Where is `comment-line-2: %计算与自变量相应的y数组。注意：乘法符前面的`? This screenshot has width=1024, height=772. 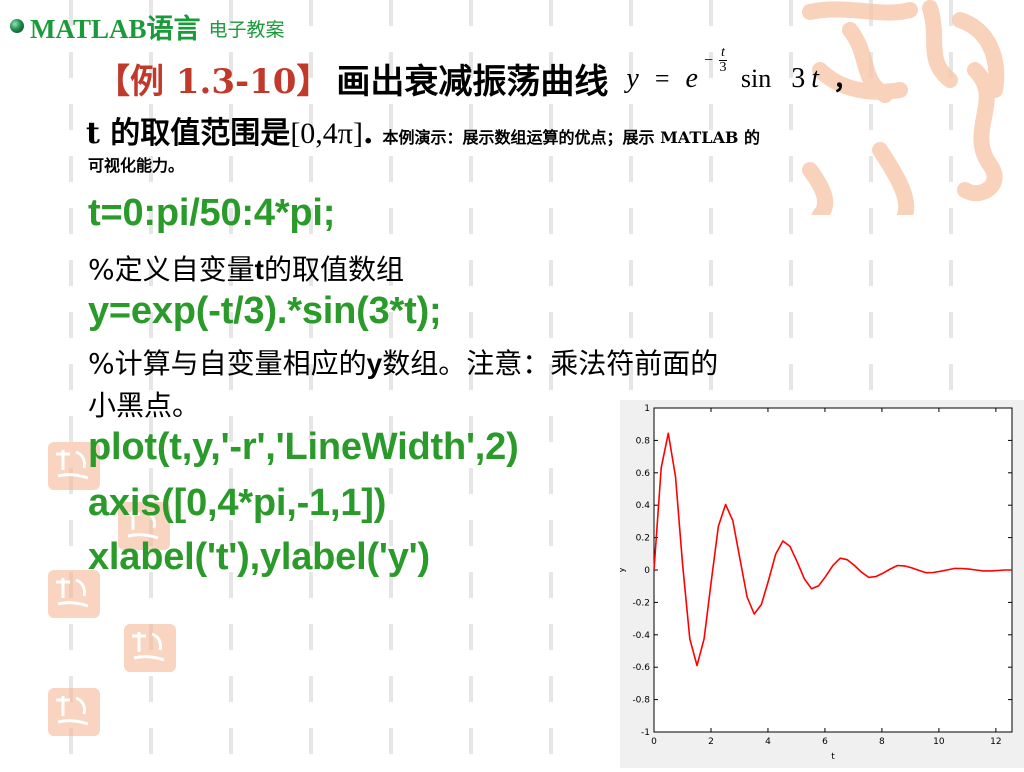
comment-line-2: %计算与自变量相应的y数组。注意：乘法符前面的 is located at coordinates (403, 362).